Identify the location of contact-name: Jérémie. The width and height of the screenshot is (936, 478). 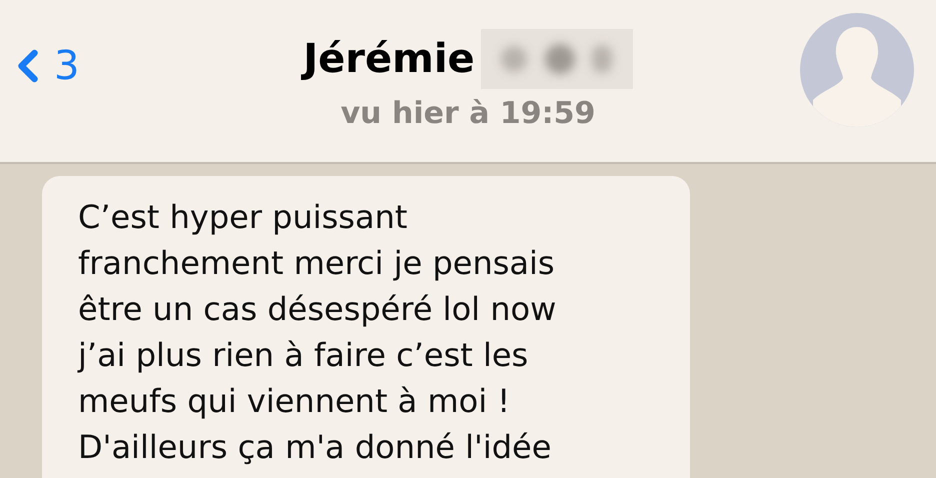
(389, 59).